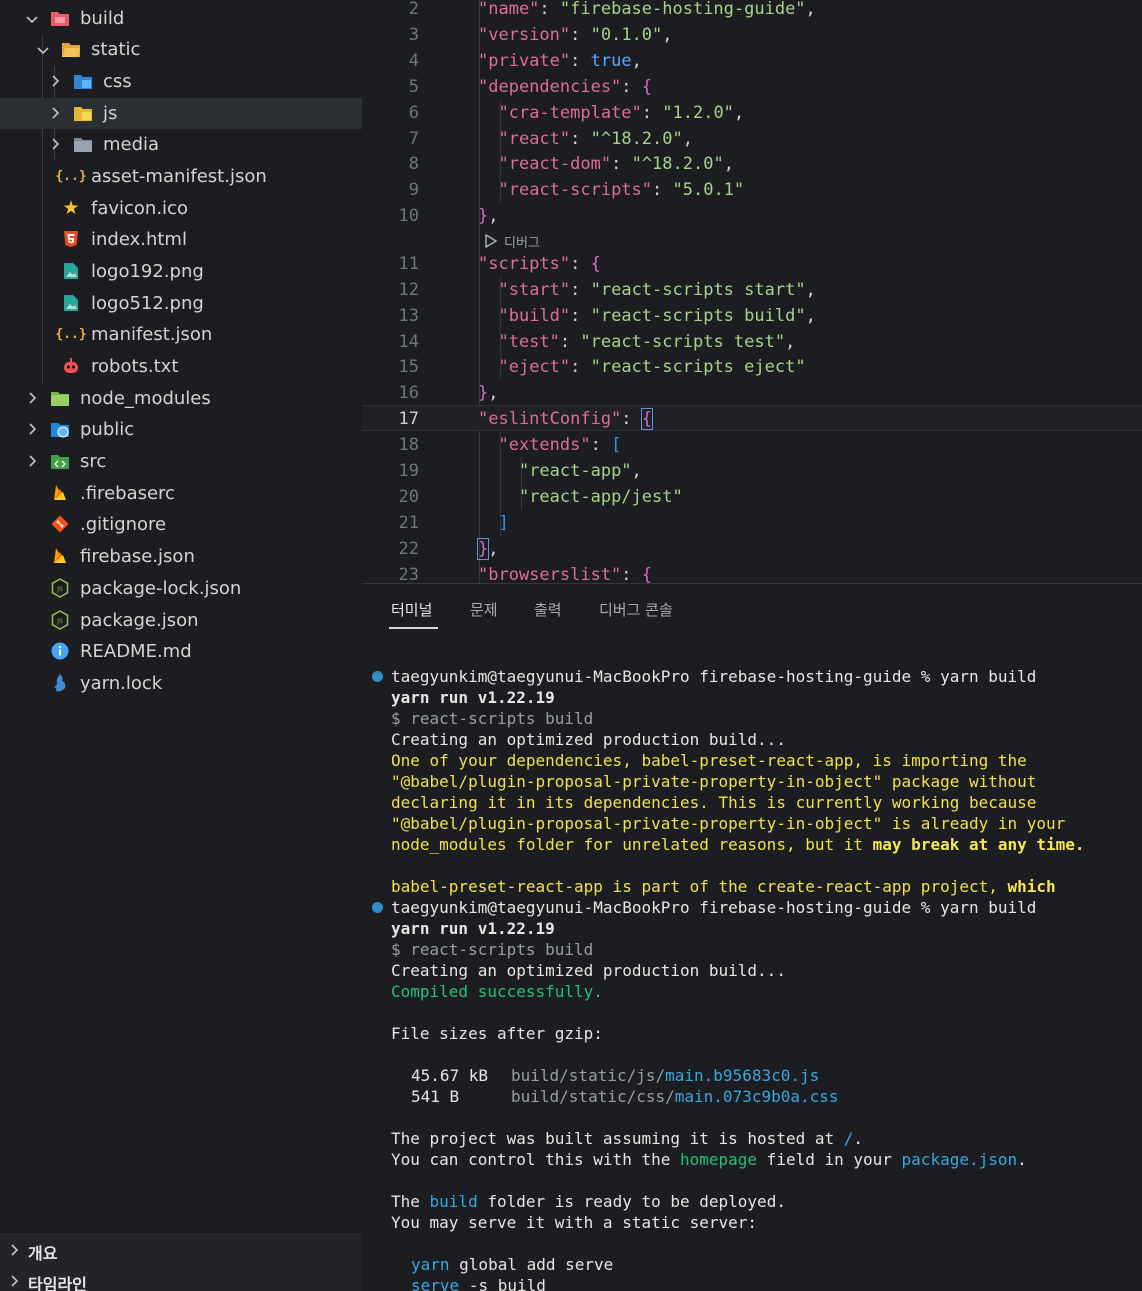  Describe the element at coordinates (71, 303) in the screenshot. I see `image-file-icon` at that location.